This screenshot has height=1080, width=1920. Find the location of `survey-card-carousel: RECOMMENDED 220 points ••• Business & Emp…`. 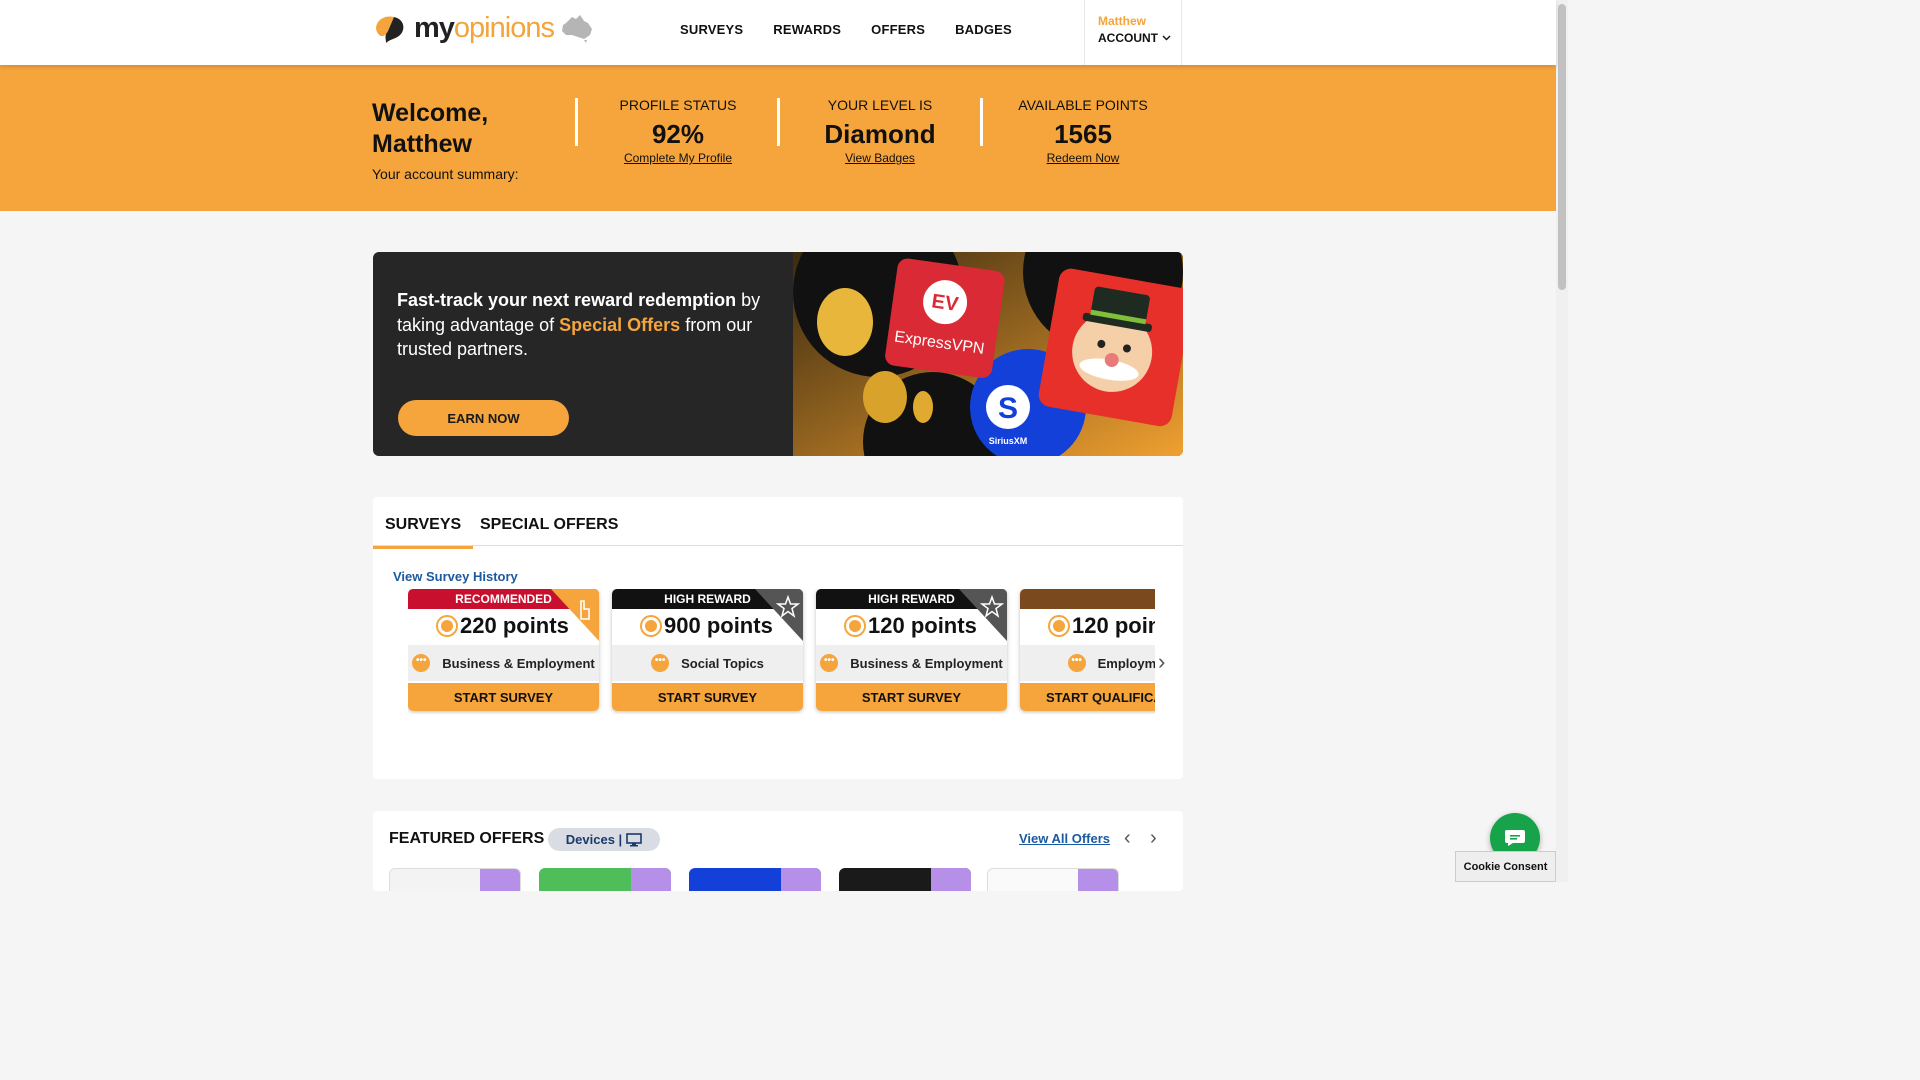

survey-card-carousel: RECOMMENDED 220 points ••• Business & Emp… is located at coordinates (781, 651).